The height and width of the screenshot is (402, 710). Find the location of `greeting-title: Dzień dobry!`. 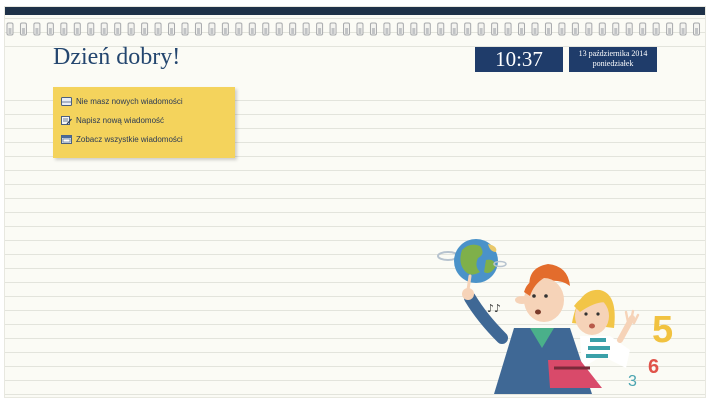

greeting-title: Dzień dobry! is located at coordinates (117, 57).